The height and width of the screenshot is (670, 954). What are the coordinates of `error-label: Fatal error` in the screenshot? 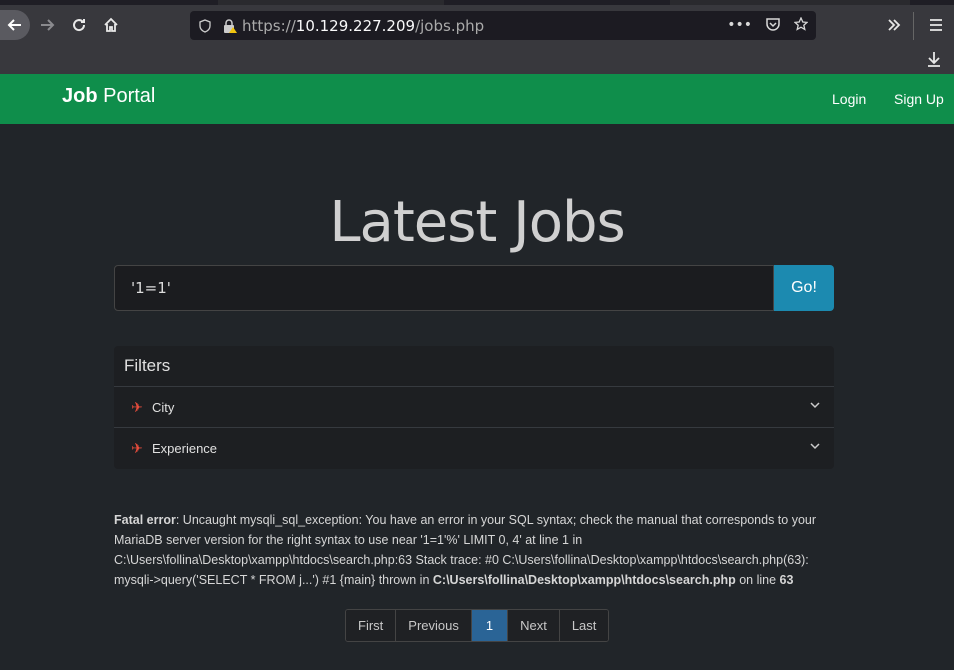 It's located at (145, 520).